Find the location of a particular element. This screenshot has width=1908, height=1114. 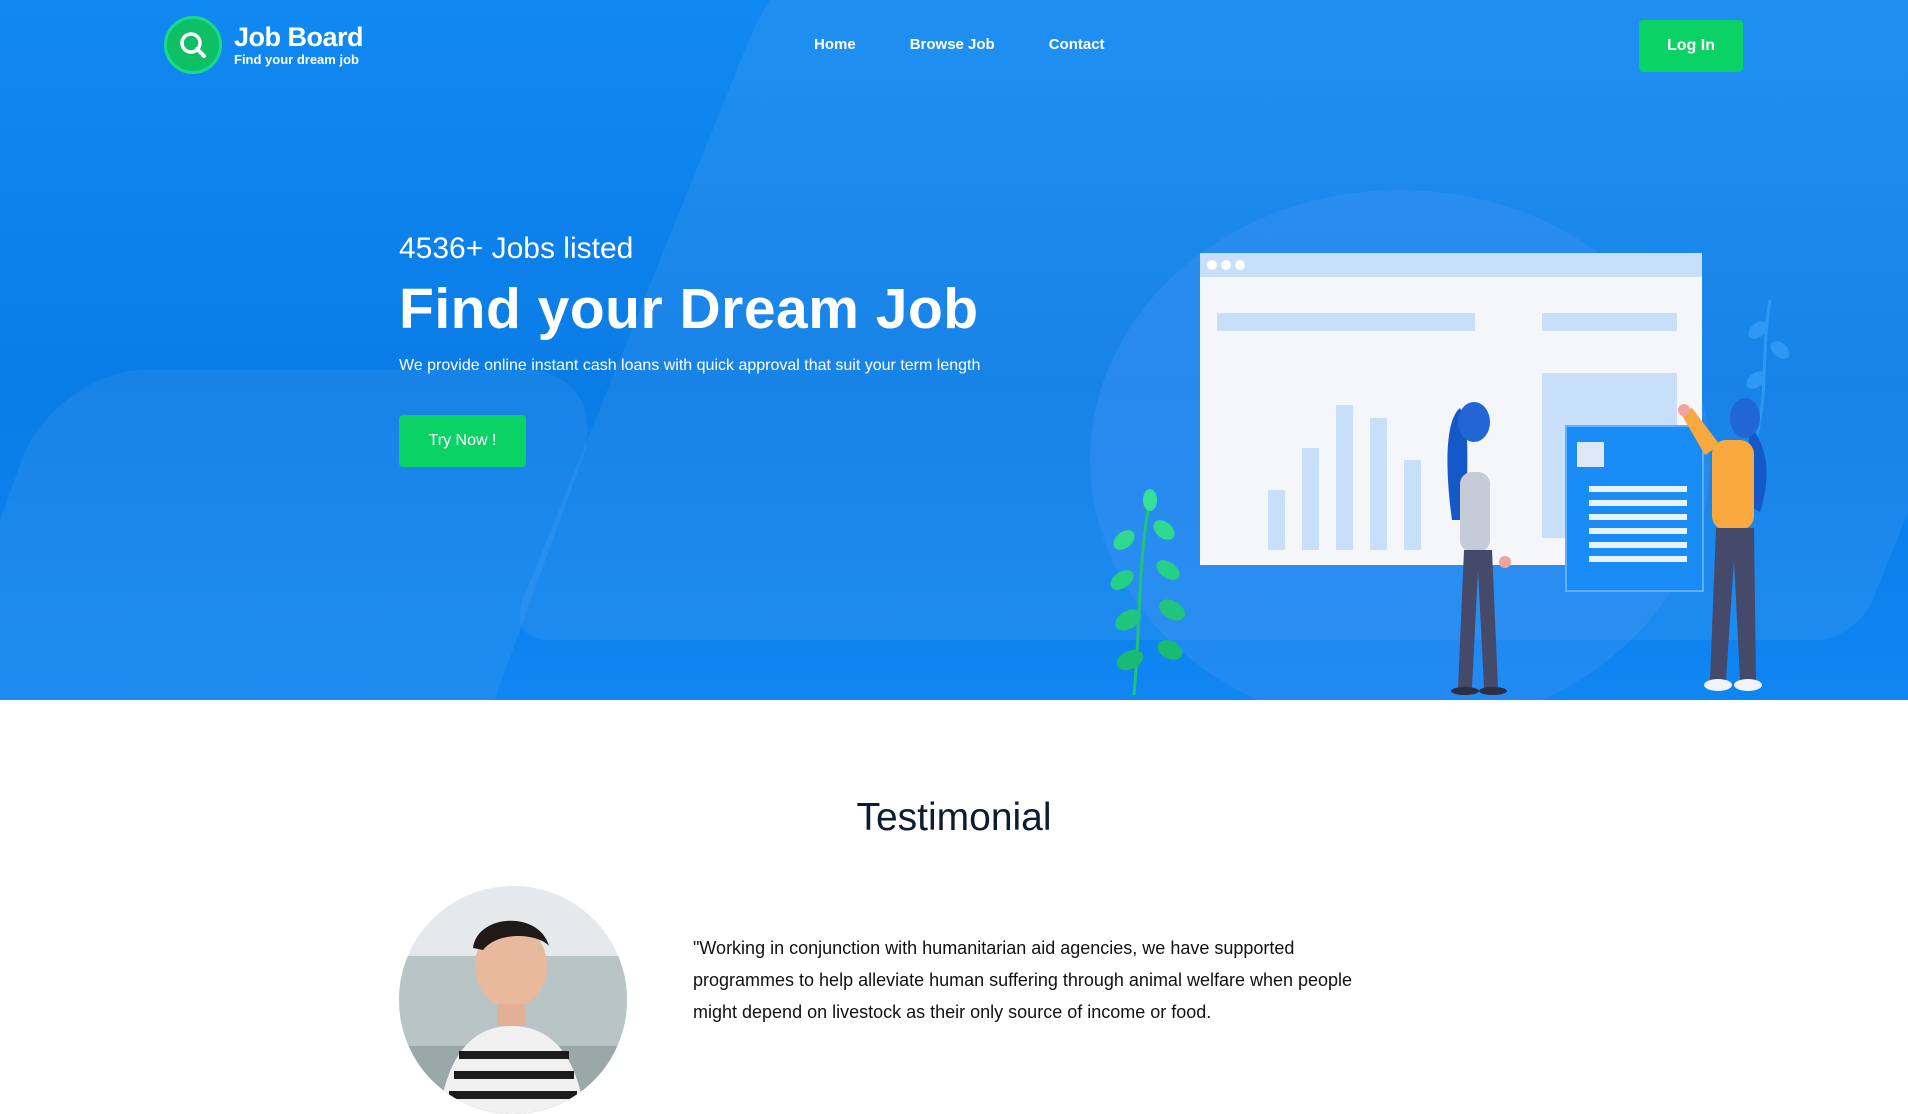

main-nav: Home Browse Job Contact is located at coordinates (986, 44).